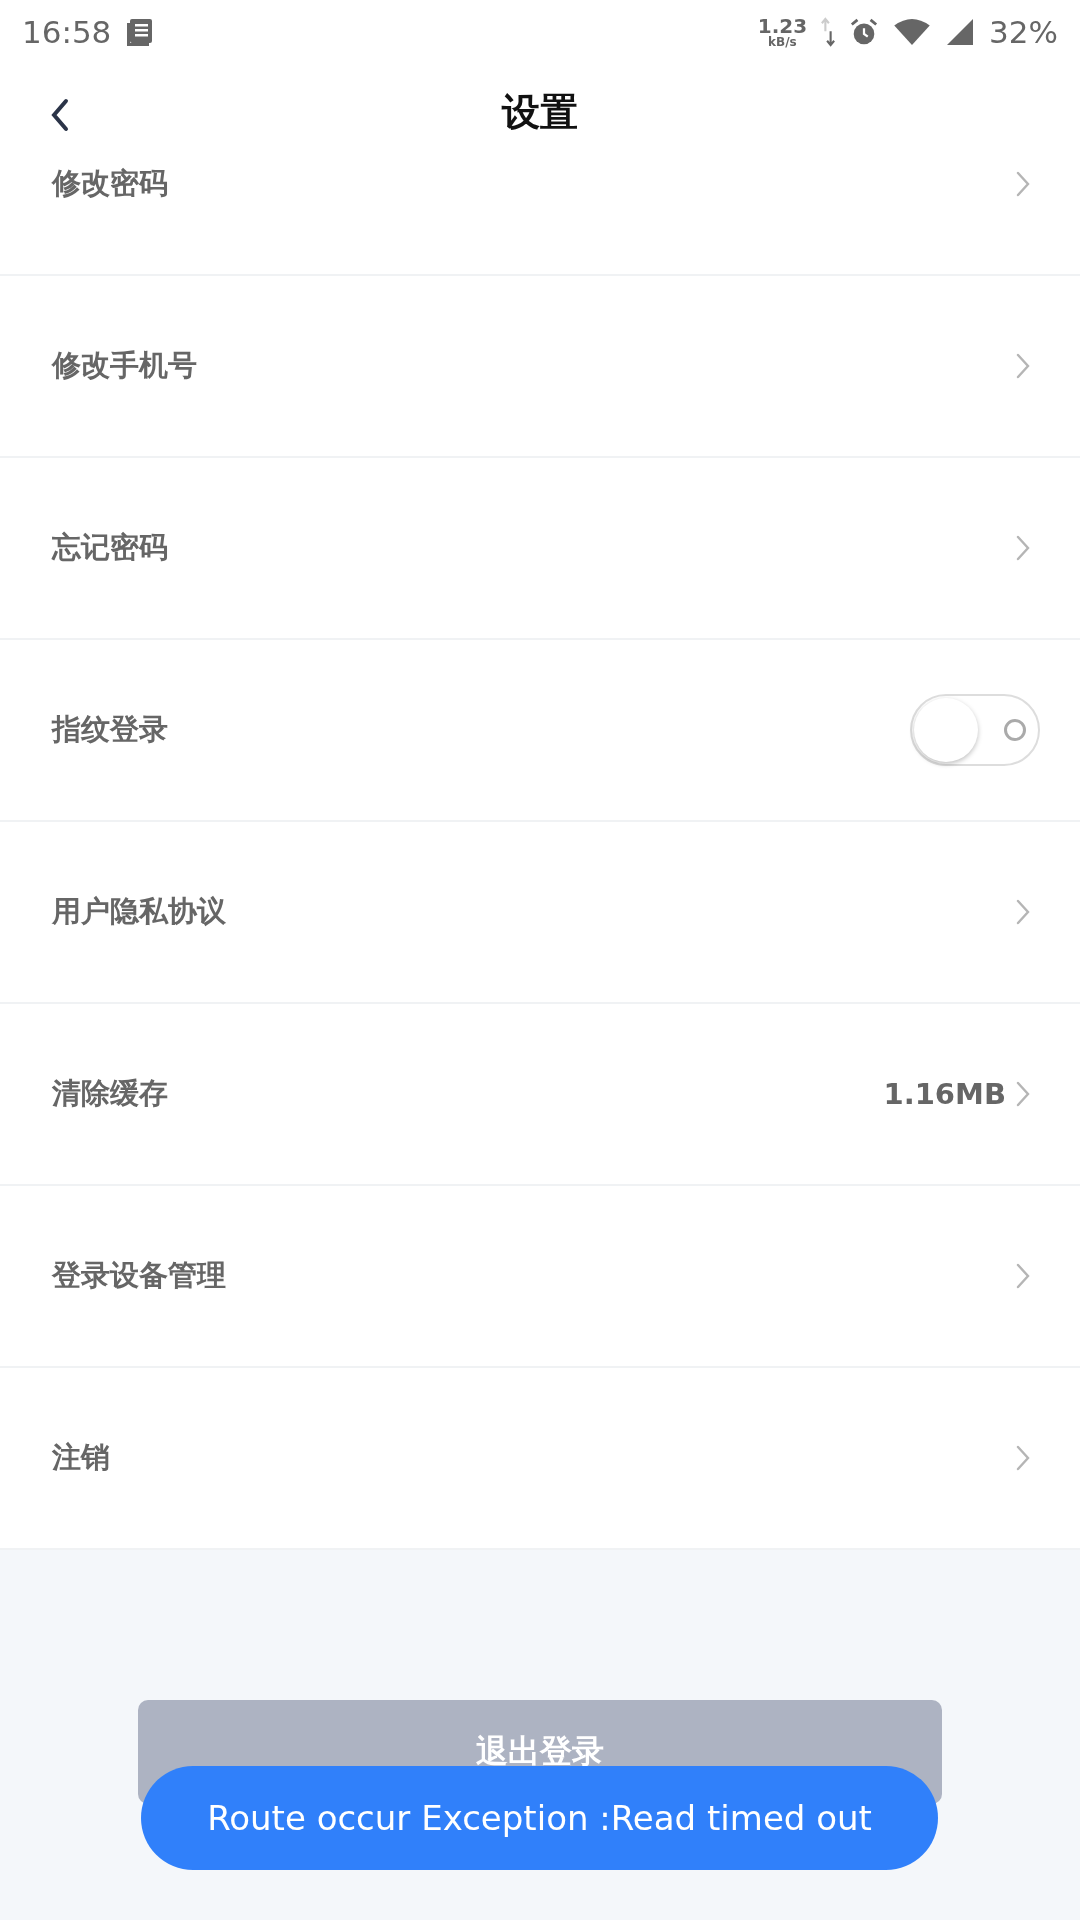 This screenshot has width=1080, height=1920. What do you see at coordinates (944, 1094) in the screenshot?
I see `cache-size: 1.16MB` at bounding box center [944, 1094].